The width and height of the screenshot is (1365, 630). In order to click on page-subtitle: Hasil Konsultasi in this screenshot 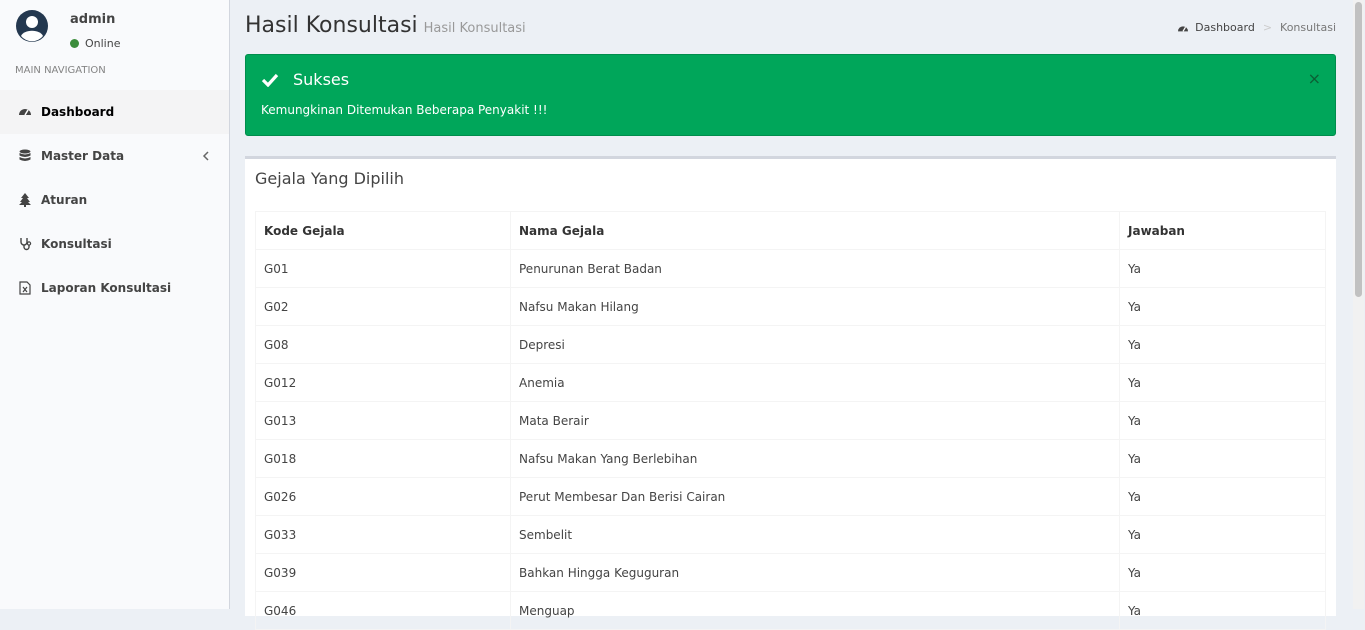, I will do `click(474, 28)`.